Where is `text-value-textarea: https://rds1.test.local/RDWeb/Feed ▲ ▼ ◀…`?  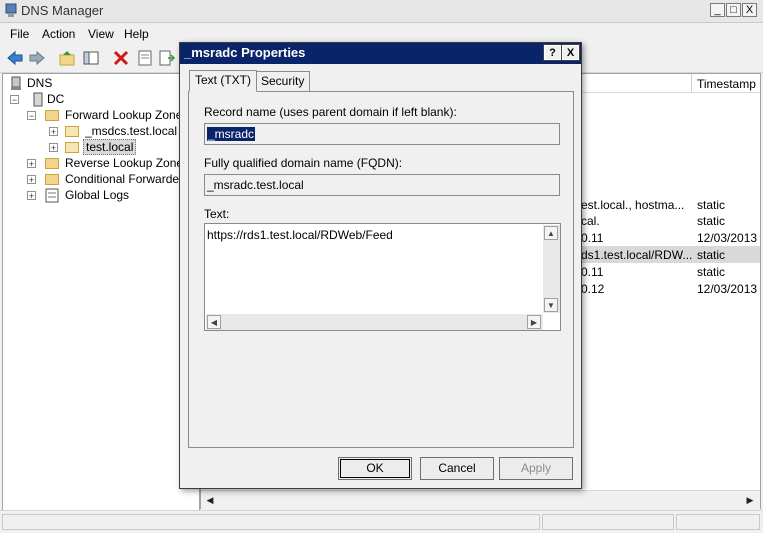
text-value-textarea: https://rds1.test.local/RDWeb/Feed ▲ ▼ ◀… is located at coordinates (382, 277).